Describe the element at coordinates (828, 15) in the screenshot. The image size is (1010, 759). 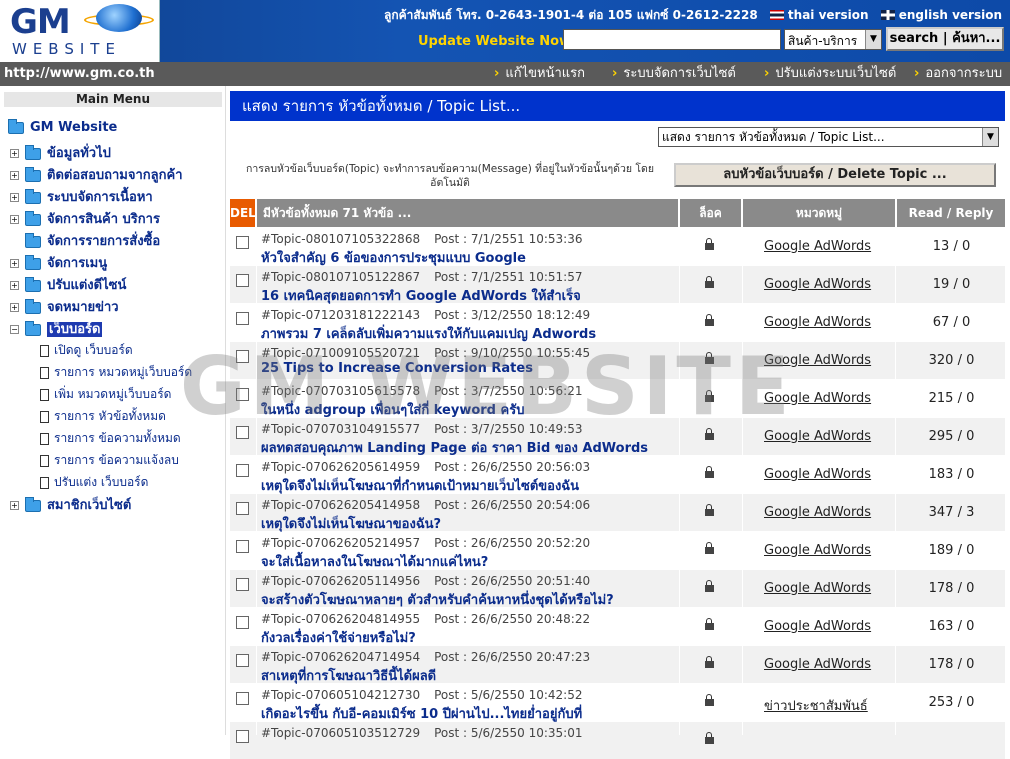
I see `thai-version-link: thai version` at that location.